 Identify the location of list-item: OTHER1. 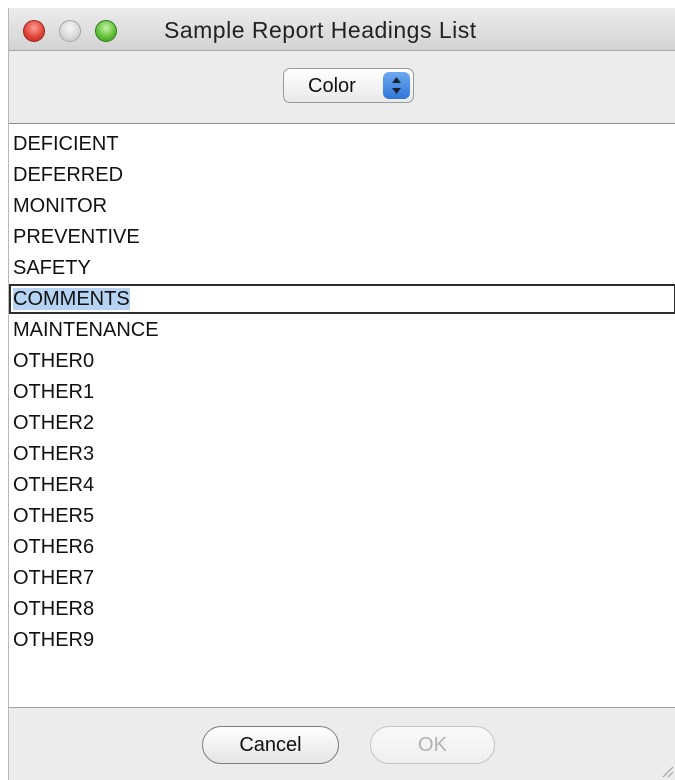
(342, 392).